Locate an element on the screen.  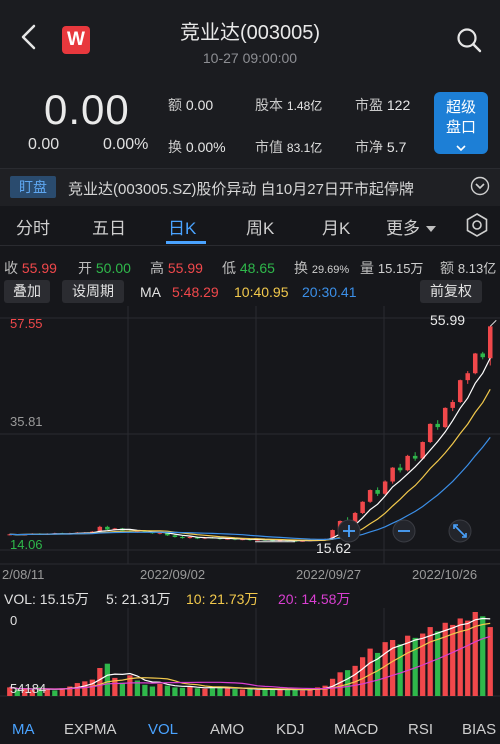
vol-legend: VOL: 15.15万 is located at coordinates (46, 599).